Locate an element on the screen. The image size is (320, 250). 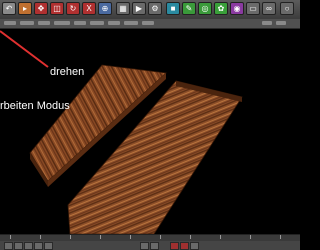
render-view-icon: ▦ is located at coordinates (123, 8).